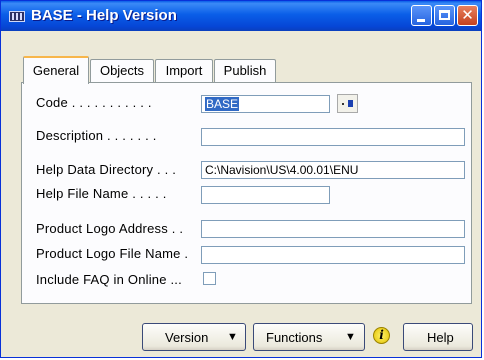  Describe the element at coordinates (56, 70) in the screenshot. I see `tab-general: General` at that location.